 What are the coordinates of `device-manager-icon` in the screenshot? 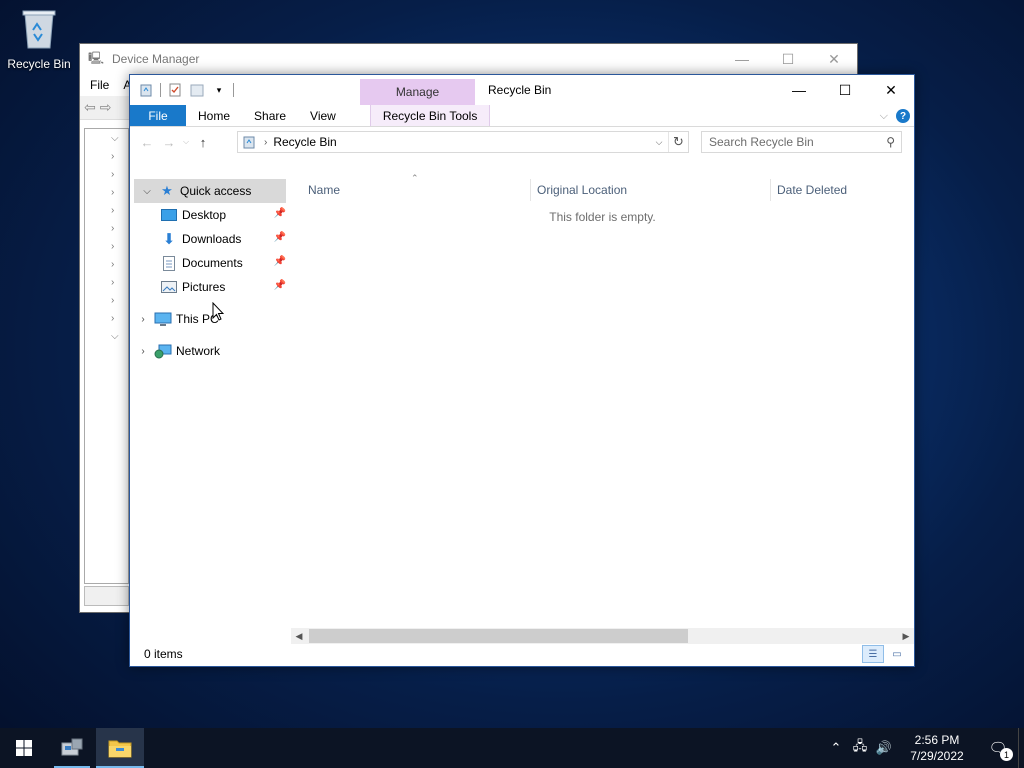 It's located at (72, 747).